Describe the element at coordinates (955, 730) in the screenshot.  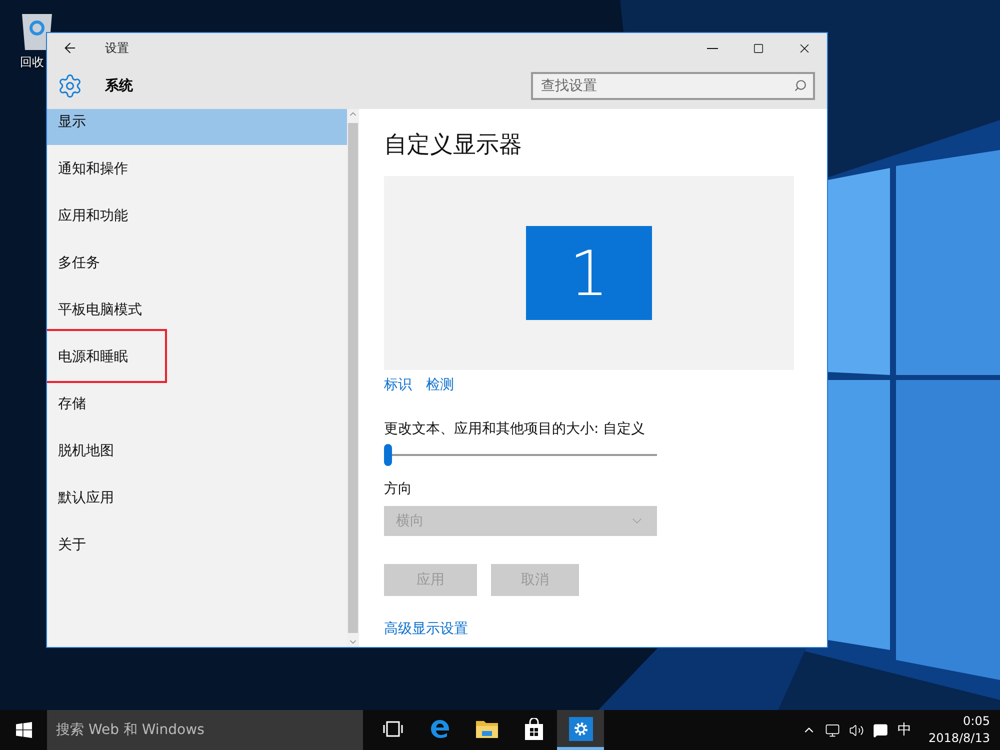
I see `clock: 0:05 2018/8/13` at that location.